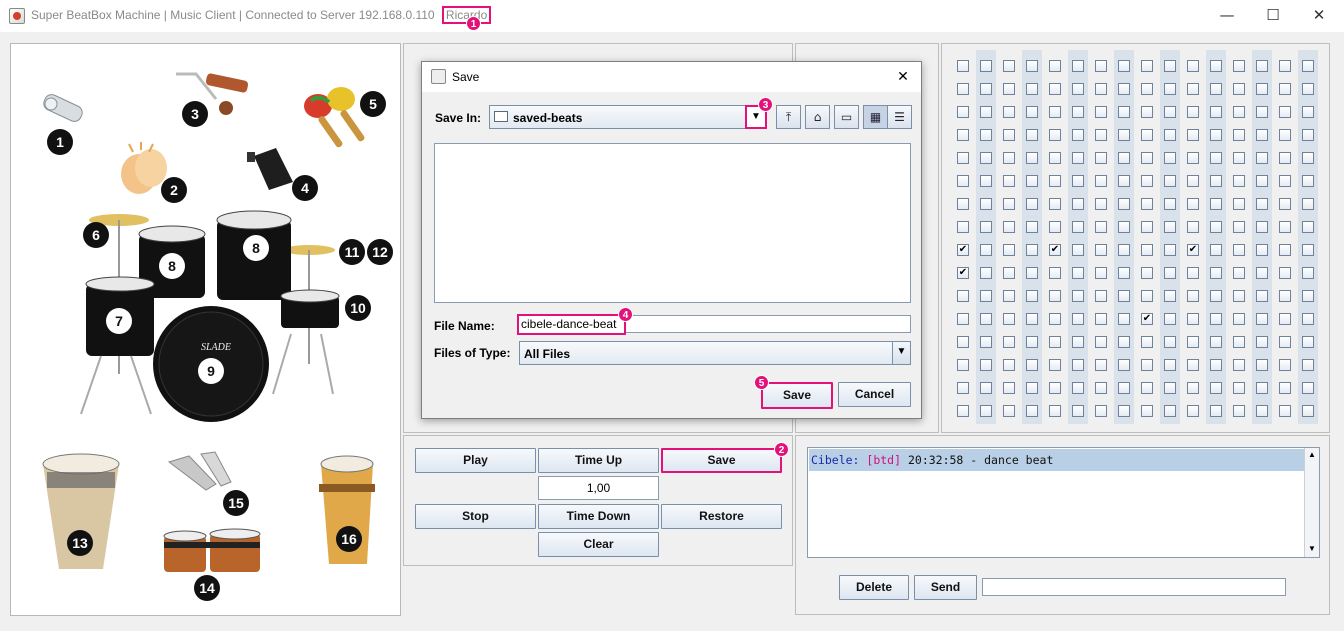  I want to click on save-button: Save, so click(721, 460).